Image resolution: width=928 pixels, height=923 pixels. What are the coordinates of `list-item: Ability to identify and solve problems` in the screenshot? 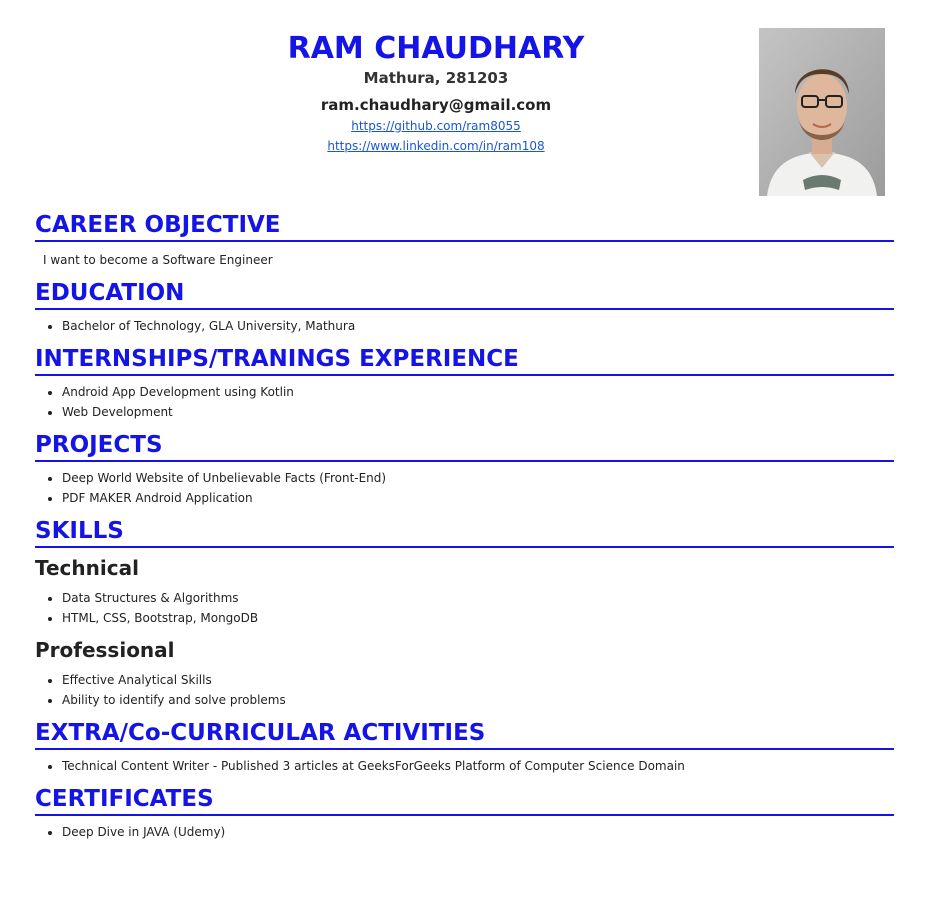 It's located at (478, 700).